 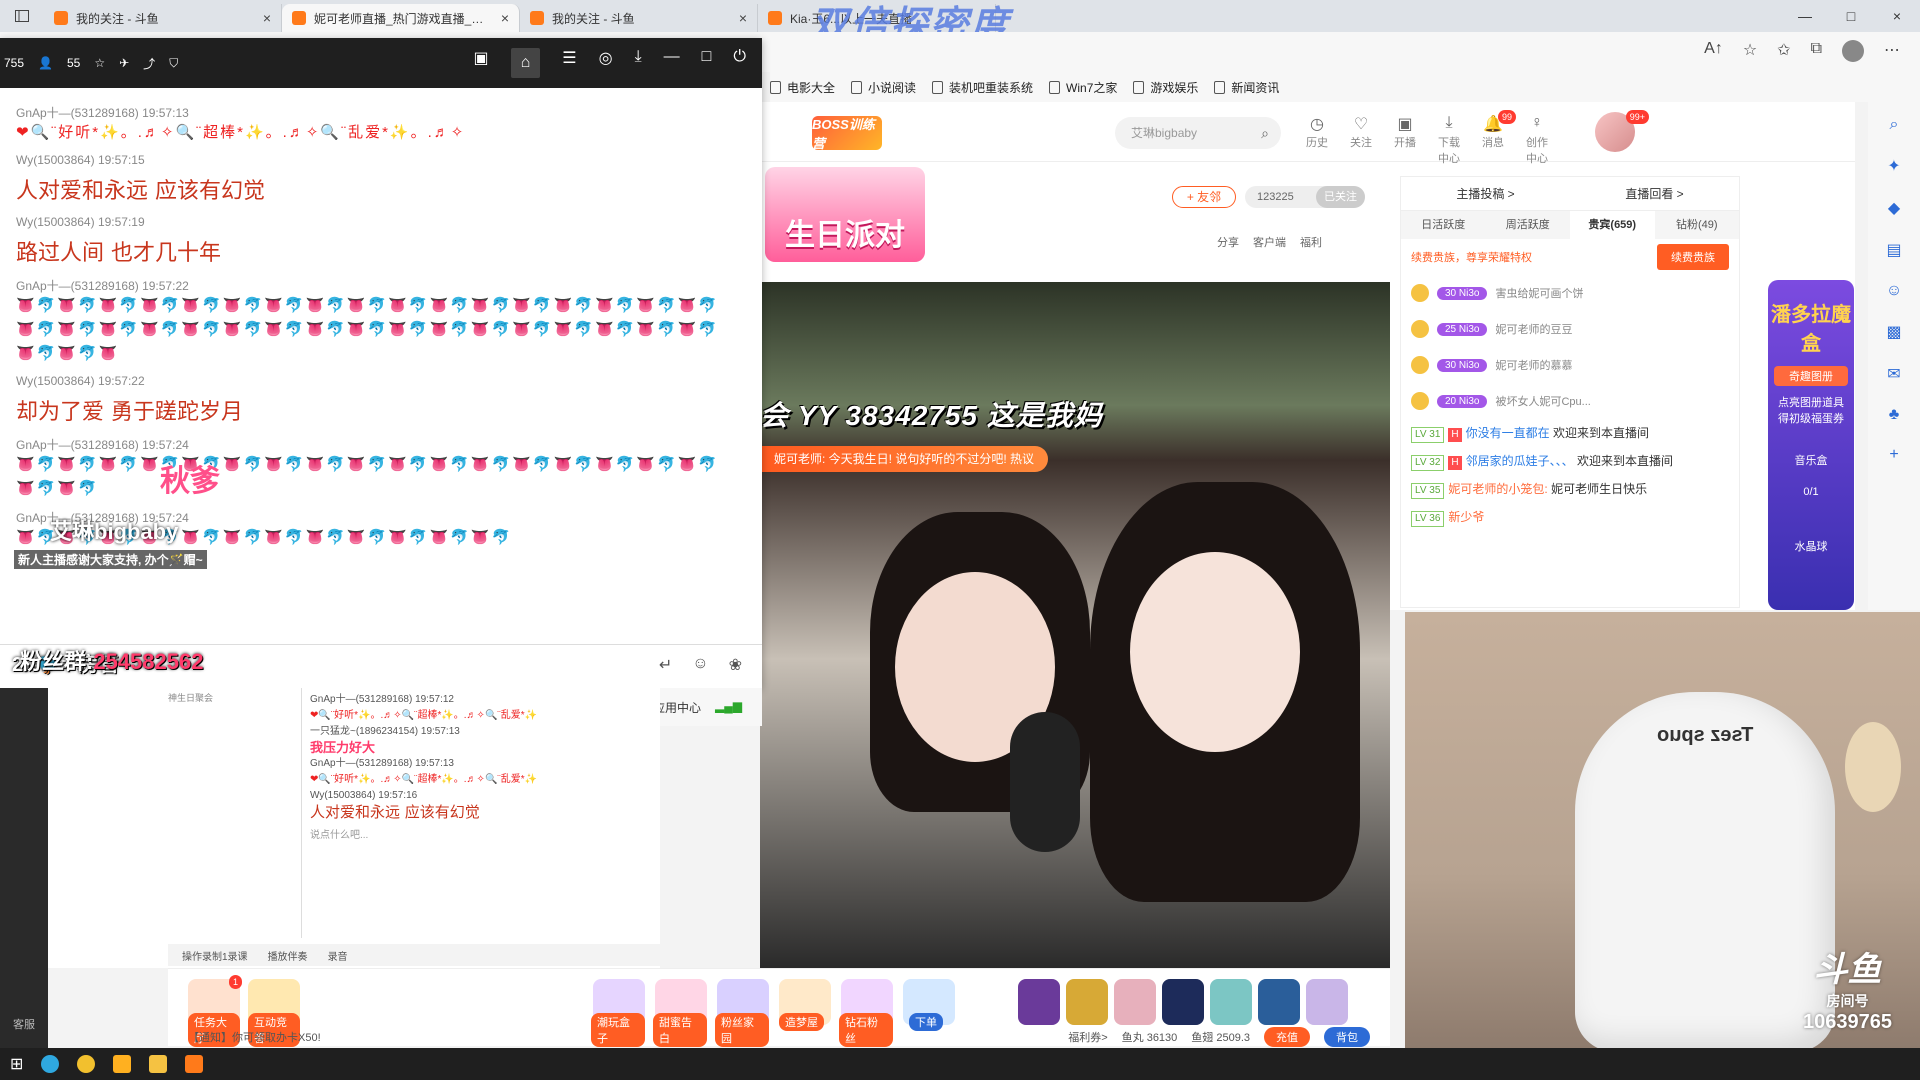 I want to click on welfare-link: 福利券>, so click(x=1087, y=1037).